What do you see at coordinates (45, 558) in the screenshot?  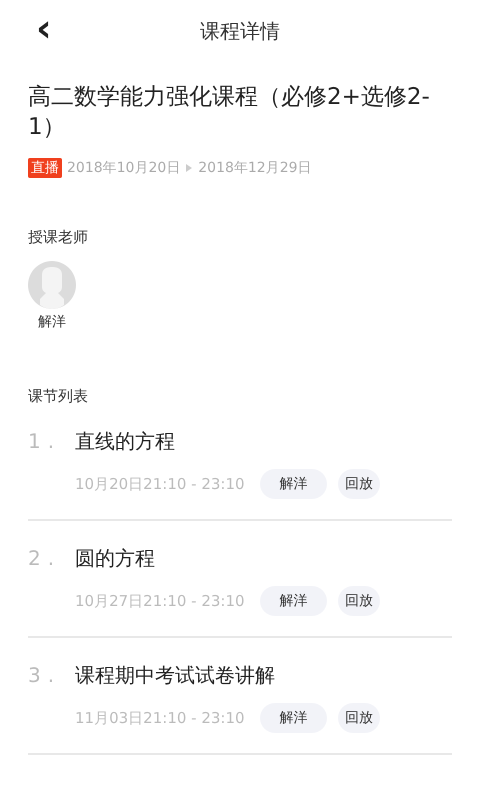 I see `lesson-number: 2.` at bounding box center [45, 558].